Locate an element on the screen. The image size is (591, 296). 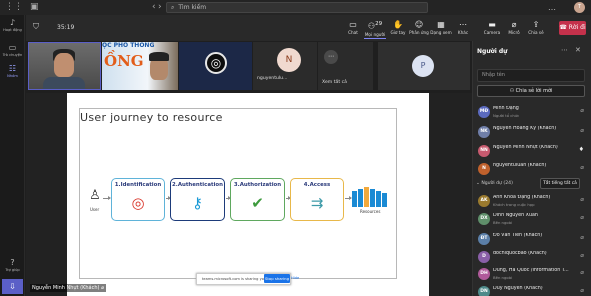
rail-item-label: Nhóm is located at coordinates (12, 76).